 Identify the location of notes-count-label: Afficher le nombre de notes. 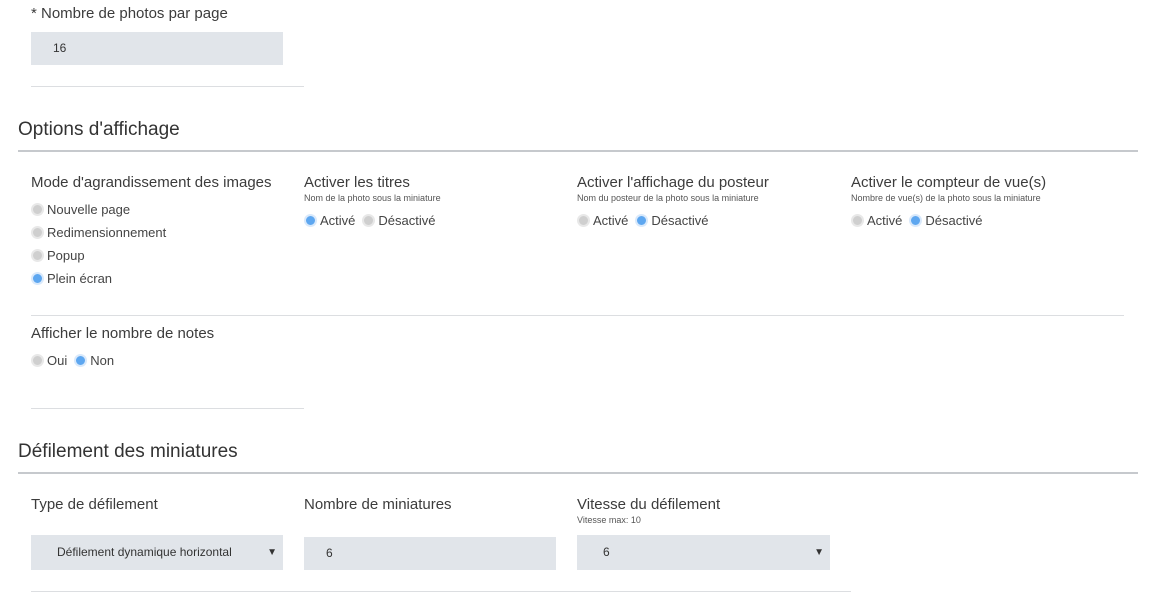
(123, 333).